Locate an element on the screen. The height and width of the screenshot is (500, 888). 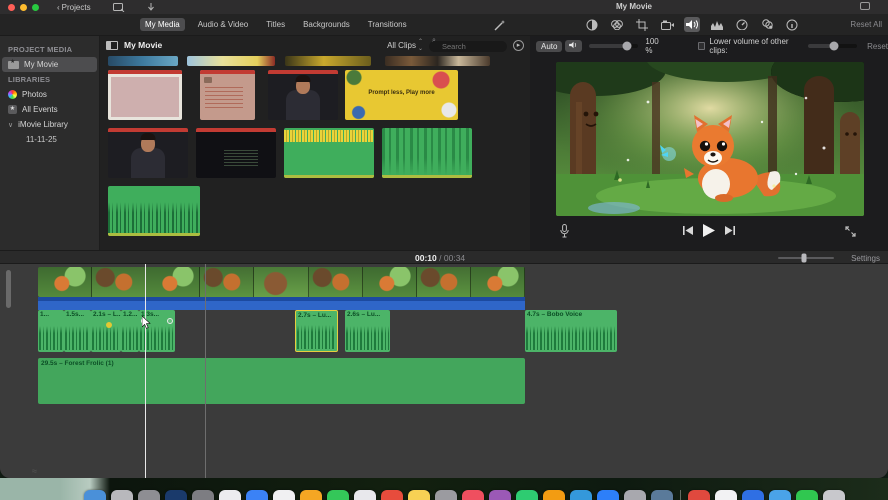
reset-all-button: Reset All is located at coordinates (866, 24).